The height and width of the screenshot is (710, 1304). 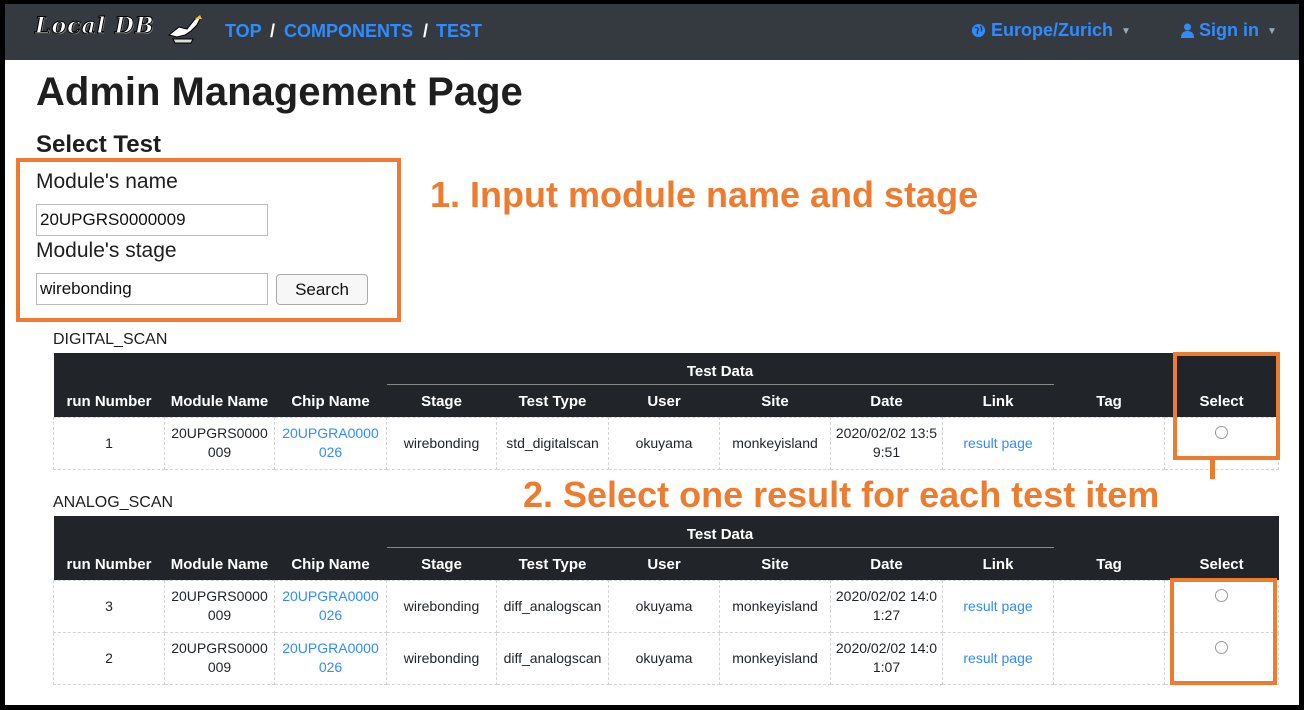 What do you see at coordinates (110, 339) in the screenshot?
I see `digital-scan-title: DIGITAL_SCAN` at bounding box center [110, 339].